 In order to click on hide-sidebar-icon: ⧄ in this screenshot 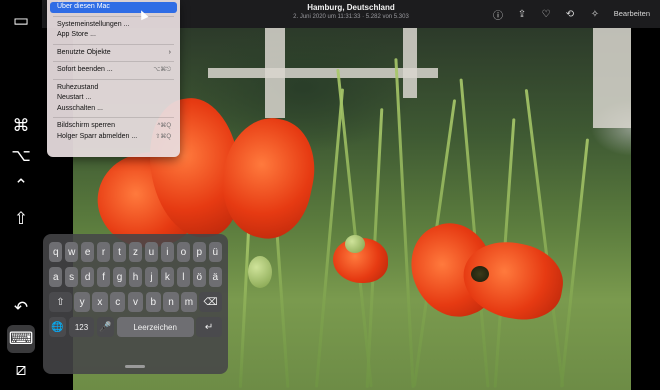, I will do `click(21, 370)`.